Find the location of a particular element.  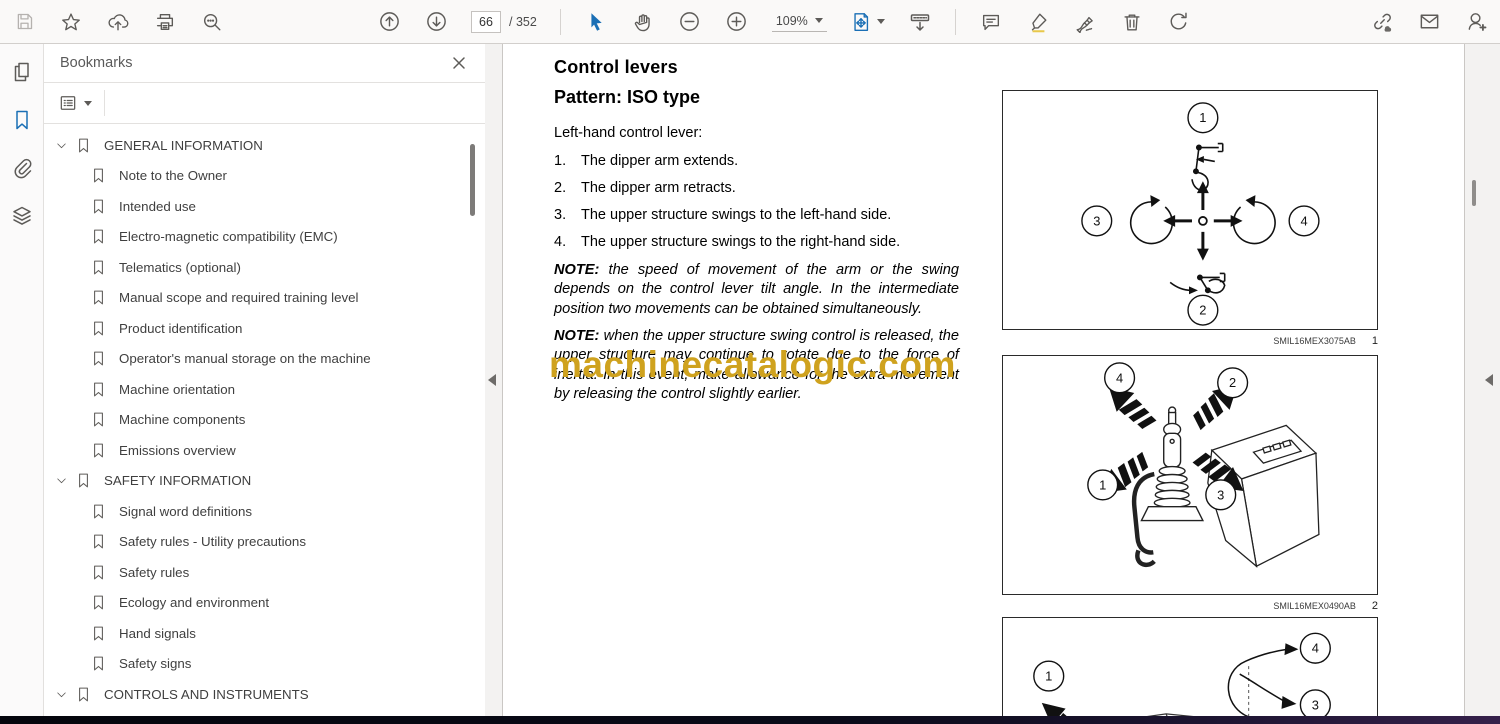

comment-icon is located at coordinates (991, 22).